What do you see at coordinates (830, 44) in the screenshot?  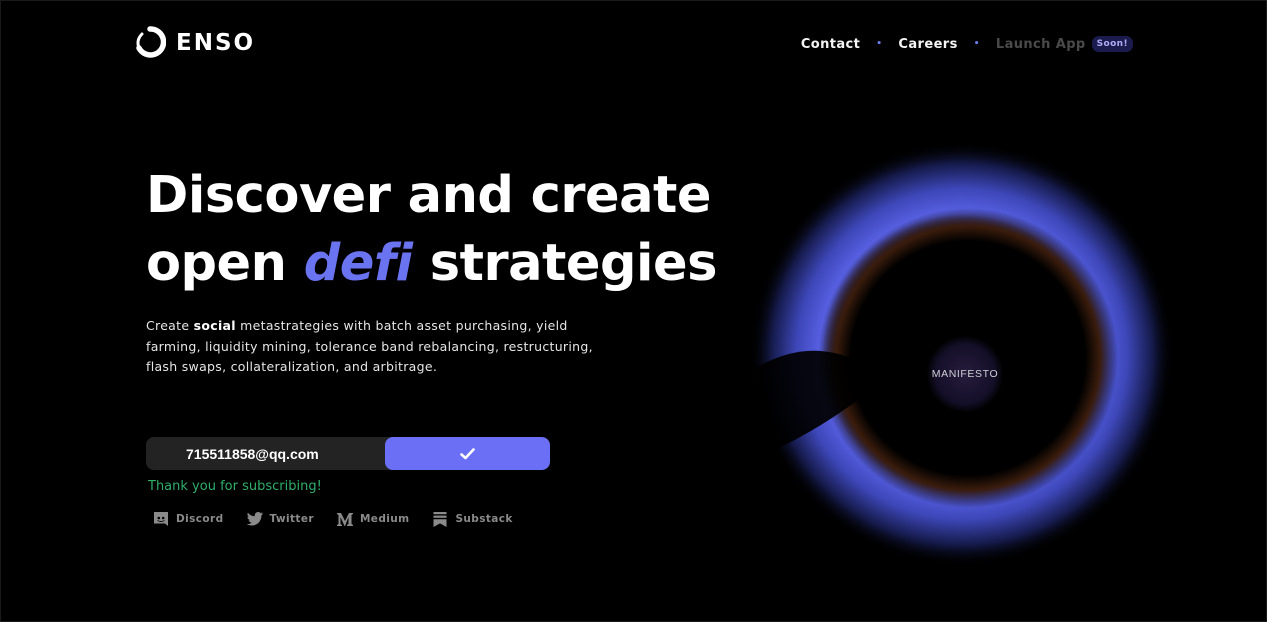 I see `nav-contact-link: Contact` at bounding box center [830, 44].